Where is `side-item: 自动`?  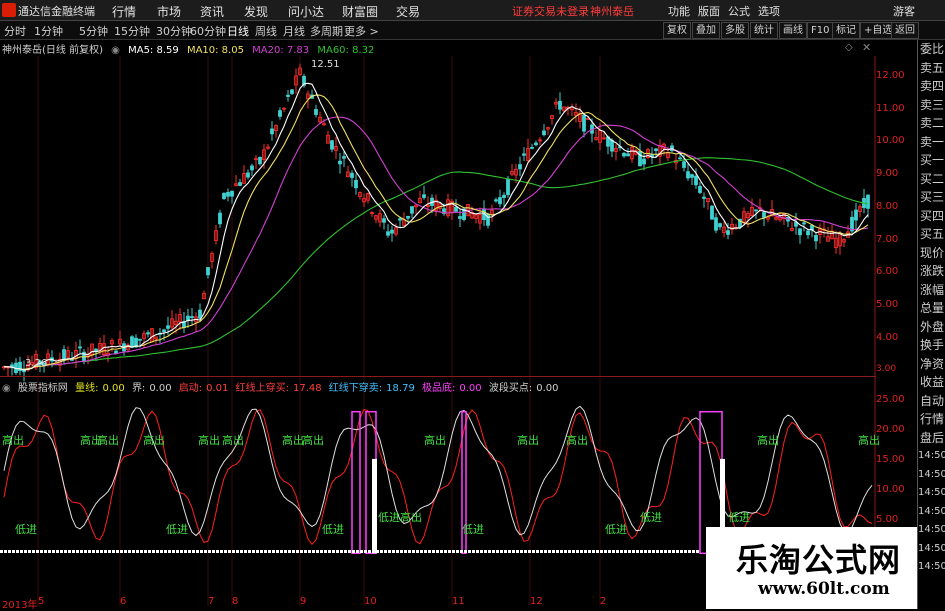
side-item: 自动 is located at coordinates (931, 401).